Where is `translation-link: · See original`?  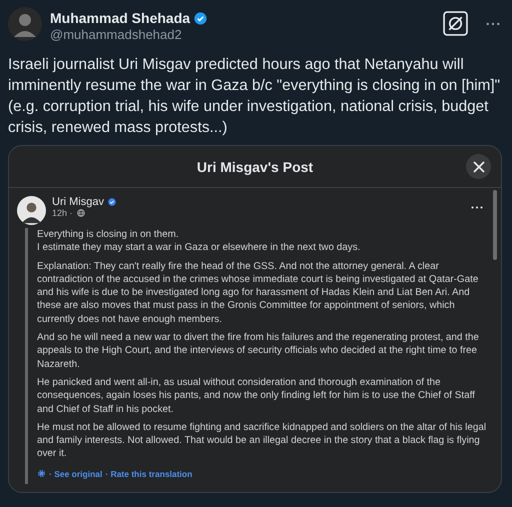
translation-link: · See original is located at coordinates (75, 473).